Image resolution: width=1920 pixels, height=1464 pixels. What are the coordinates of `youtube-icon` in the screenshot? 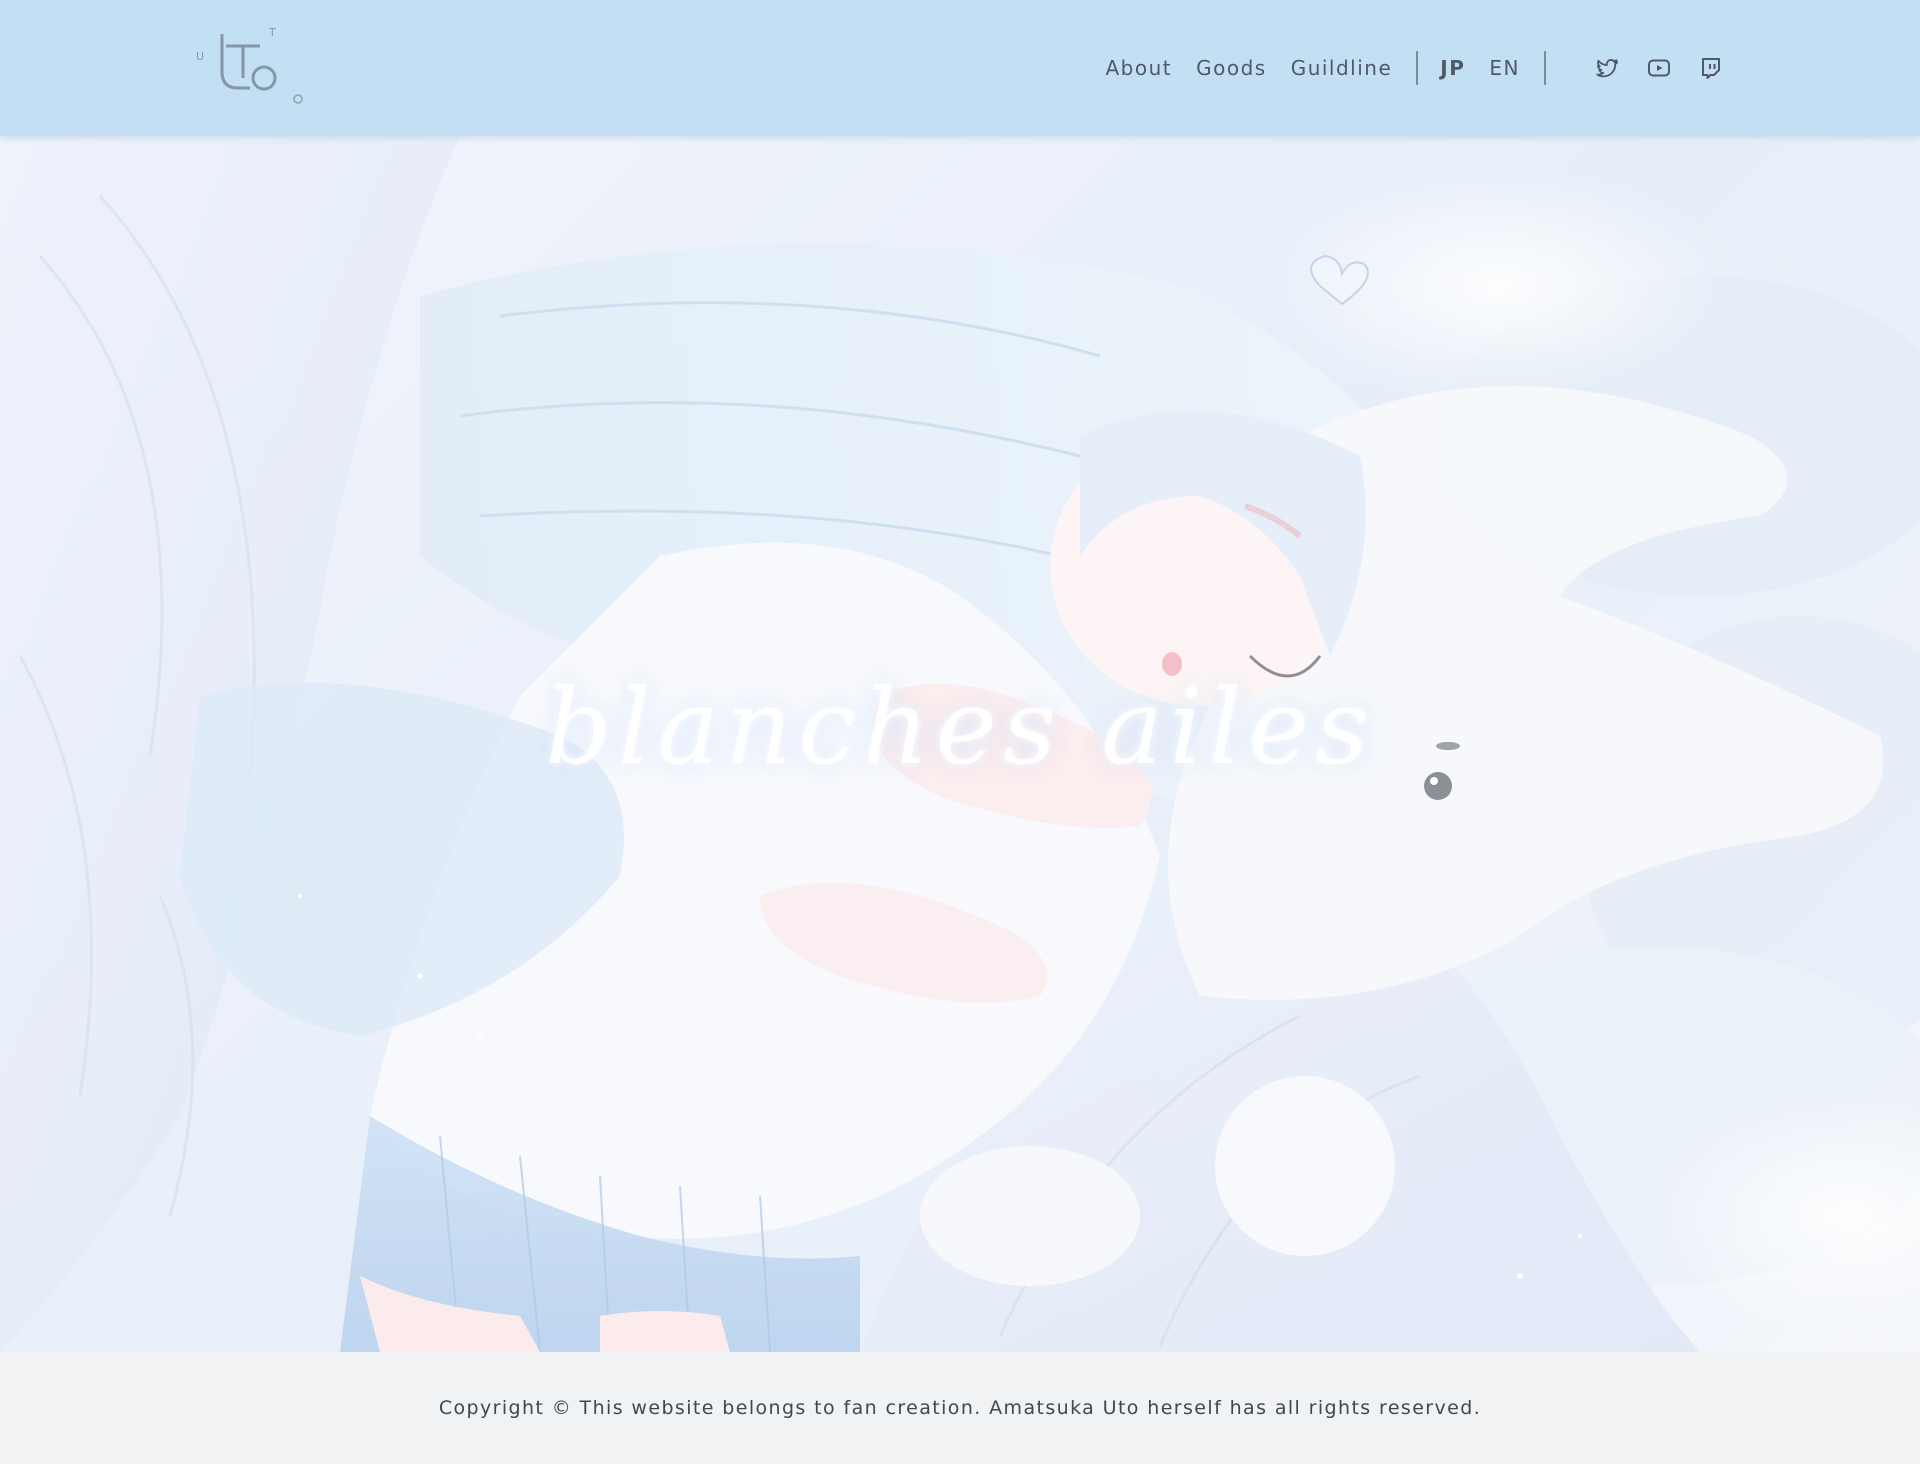 It's located at (1659, 68).